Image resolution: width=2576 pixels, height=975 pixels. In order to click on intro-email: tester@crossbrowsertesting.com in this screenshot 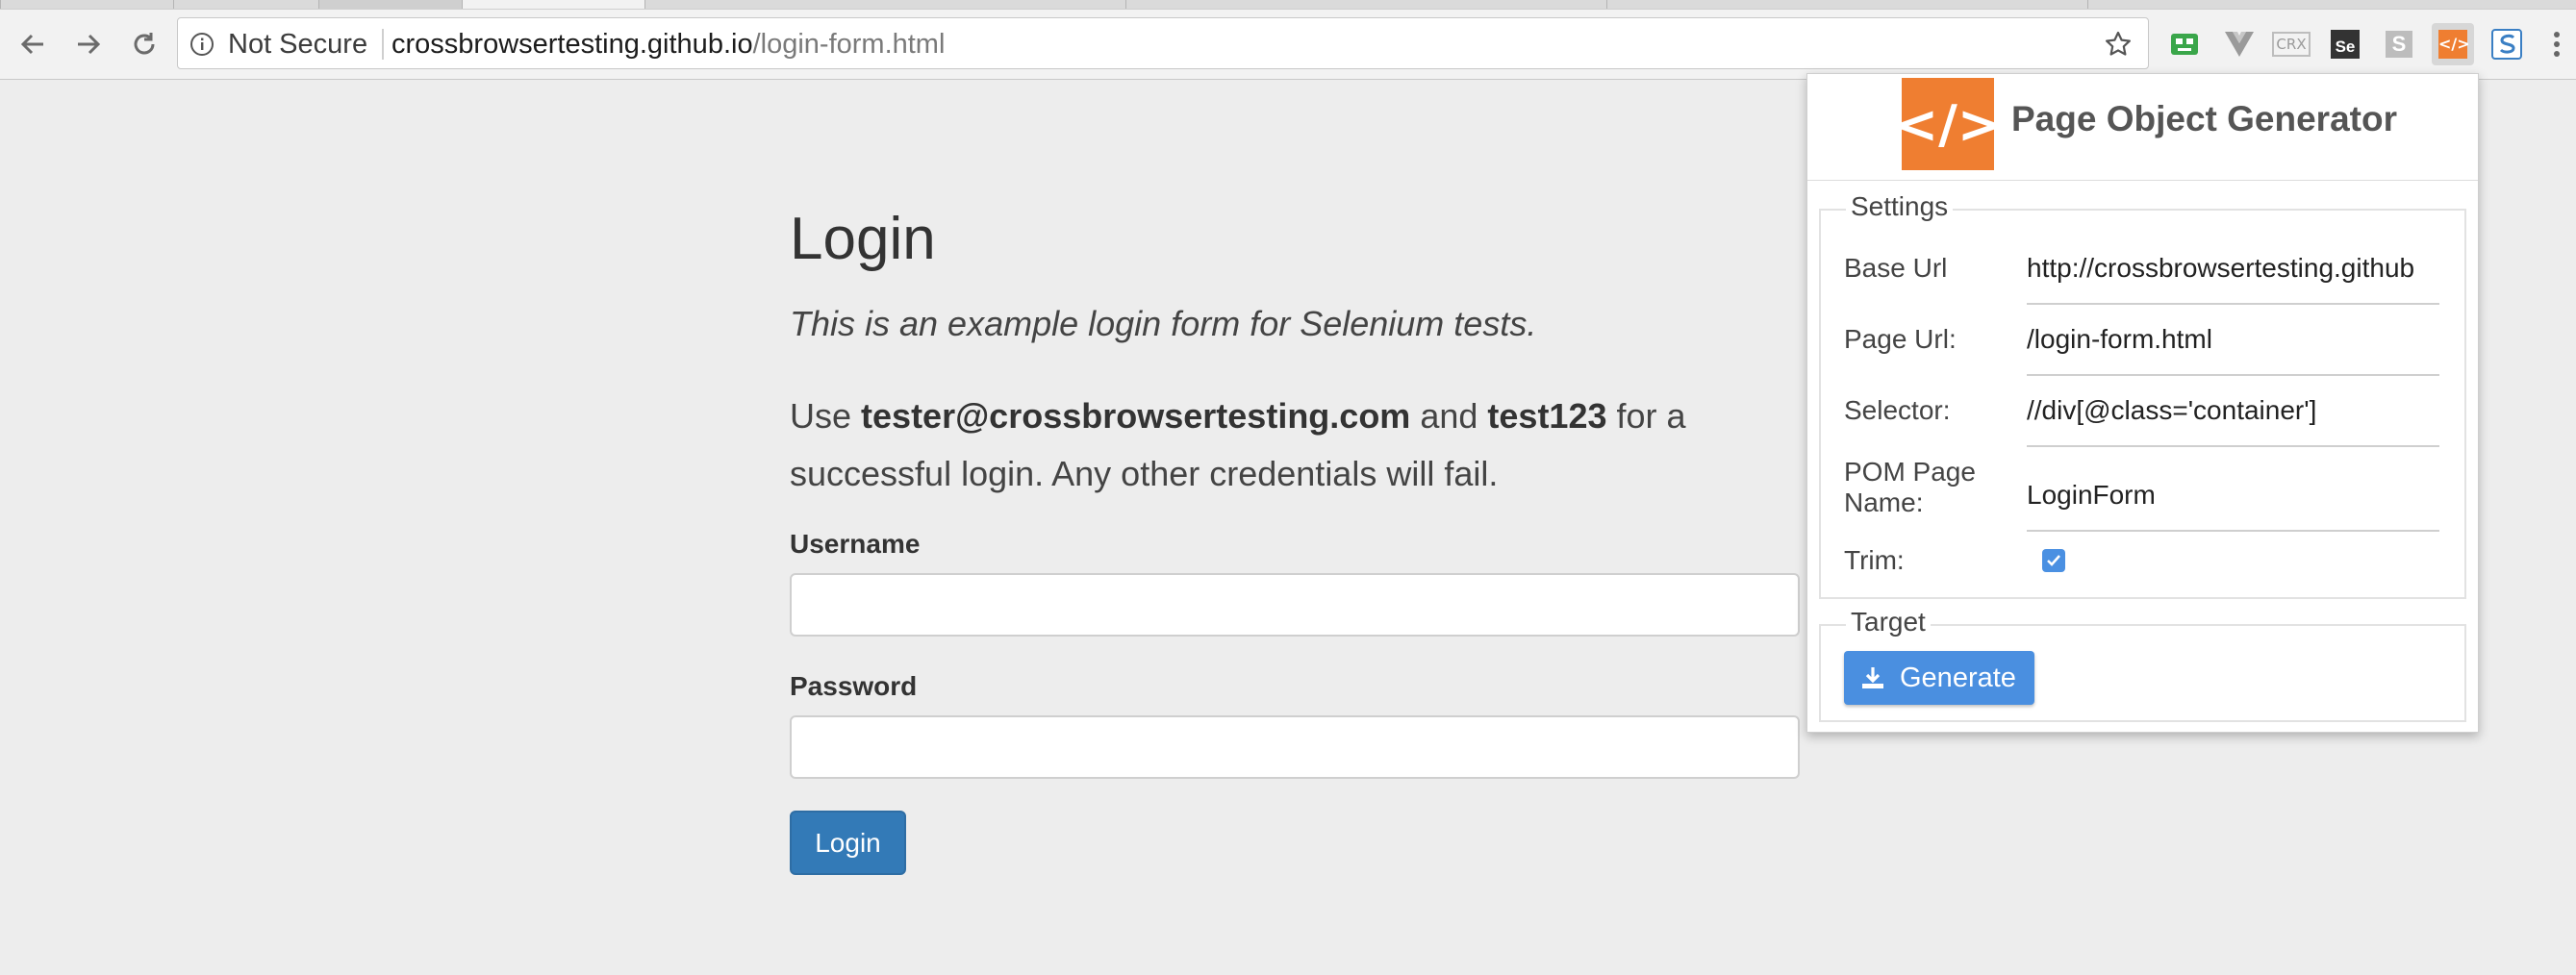, I will do `click(1136, 416)`.